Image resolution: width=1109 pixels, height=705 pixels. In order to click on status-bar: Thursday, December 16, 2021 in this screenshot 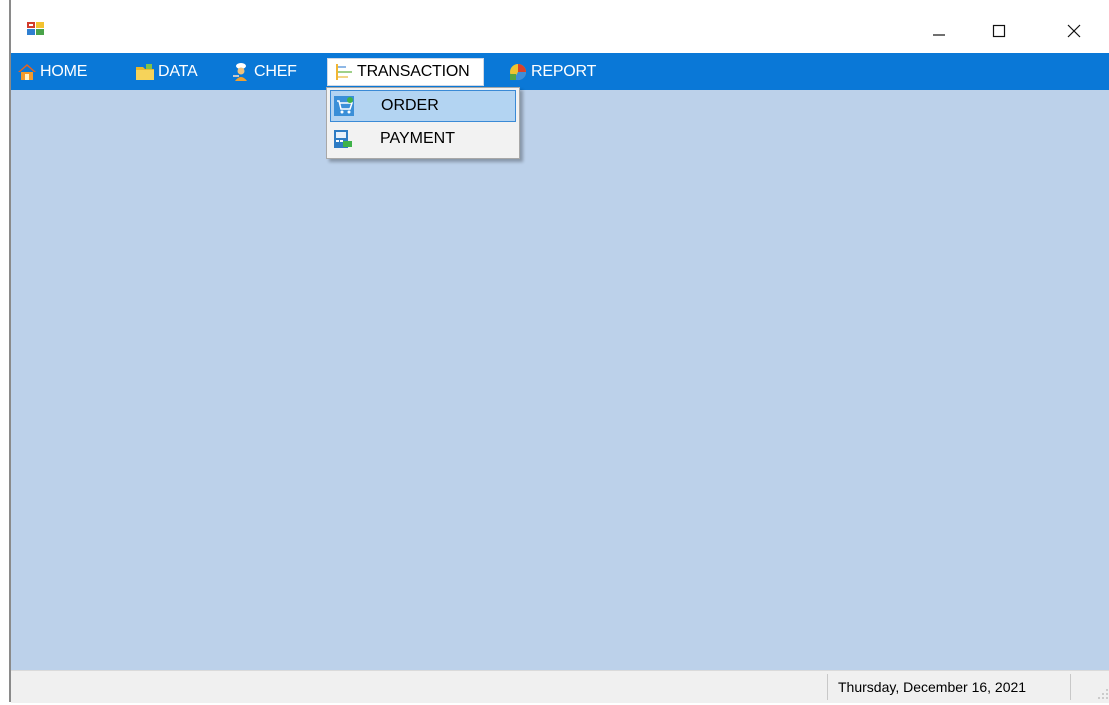, I will do `click(560, 686)`.